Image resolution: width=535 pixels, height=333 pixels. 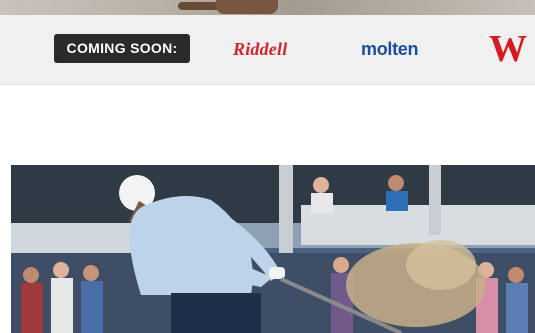 I want to click on wilson-logo: W, so click(x=508, y=49).